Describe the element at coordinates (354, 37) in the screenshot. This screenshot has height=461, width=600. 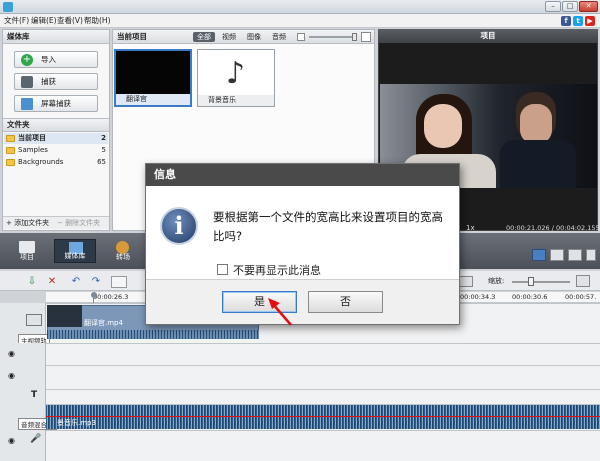
I see `slider-handle` at that location.